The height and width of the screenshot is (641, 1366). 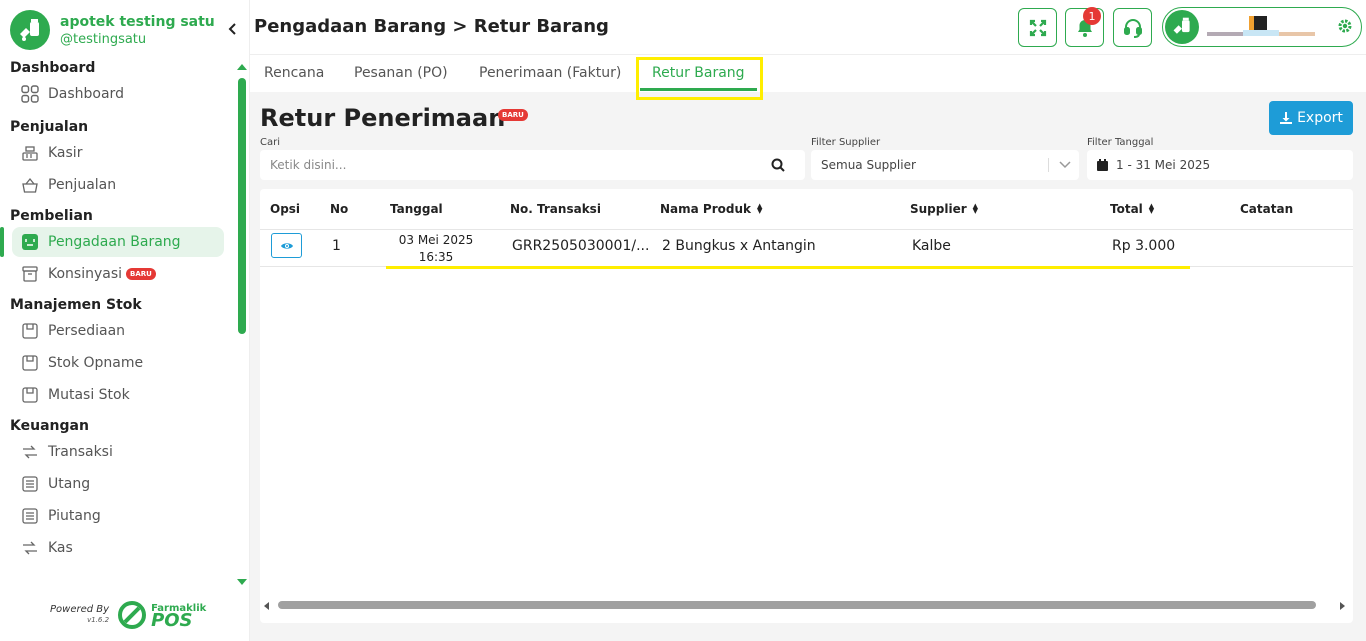 What do you see at coordinates (401, 73) in the screenshot?
I see `tab-pesanan-po: Pesanan (PO)` at bounding box center [401, 73].